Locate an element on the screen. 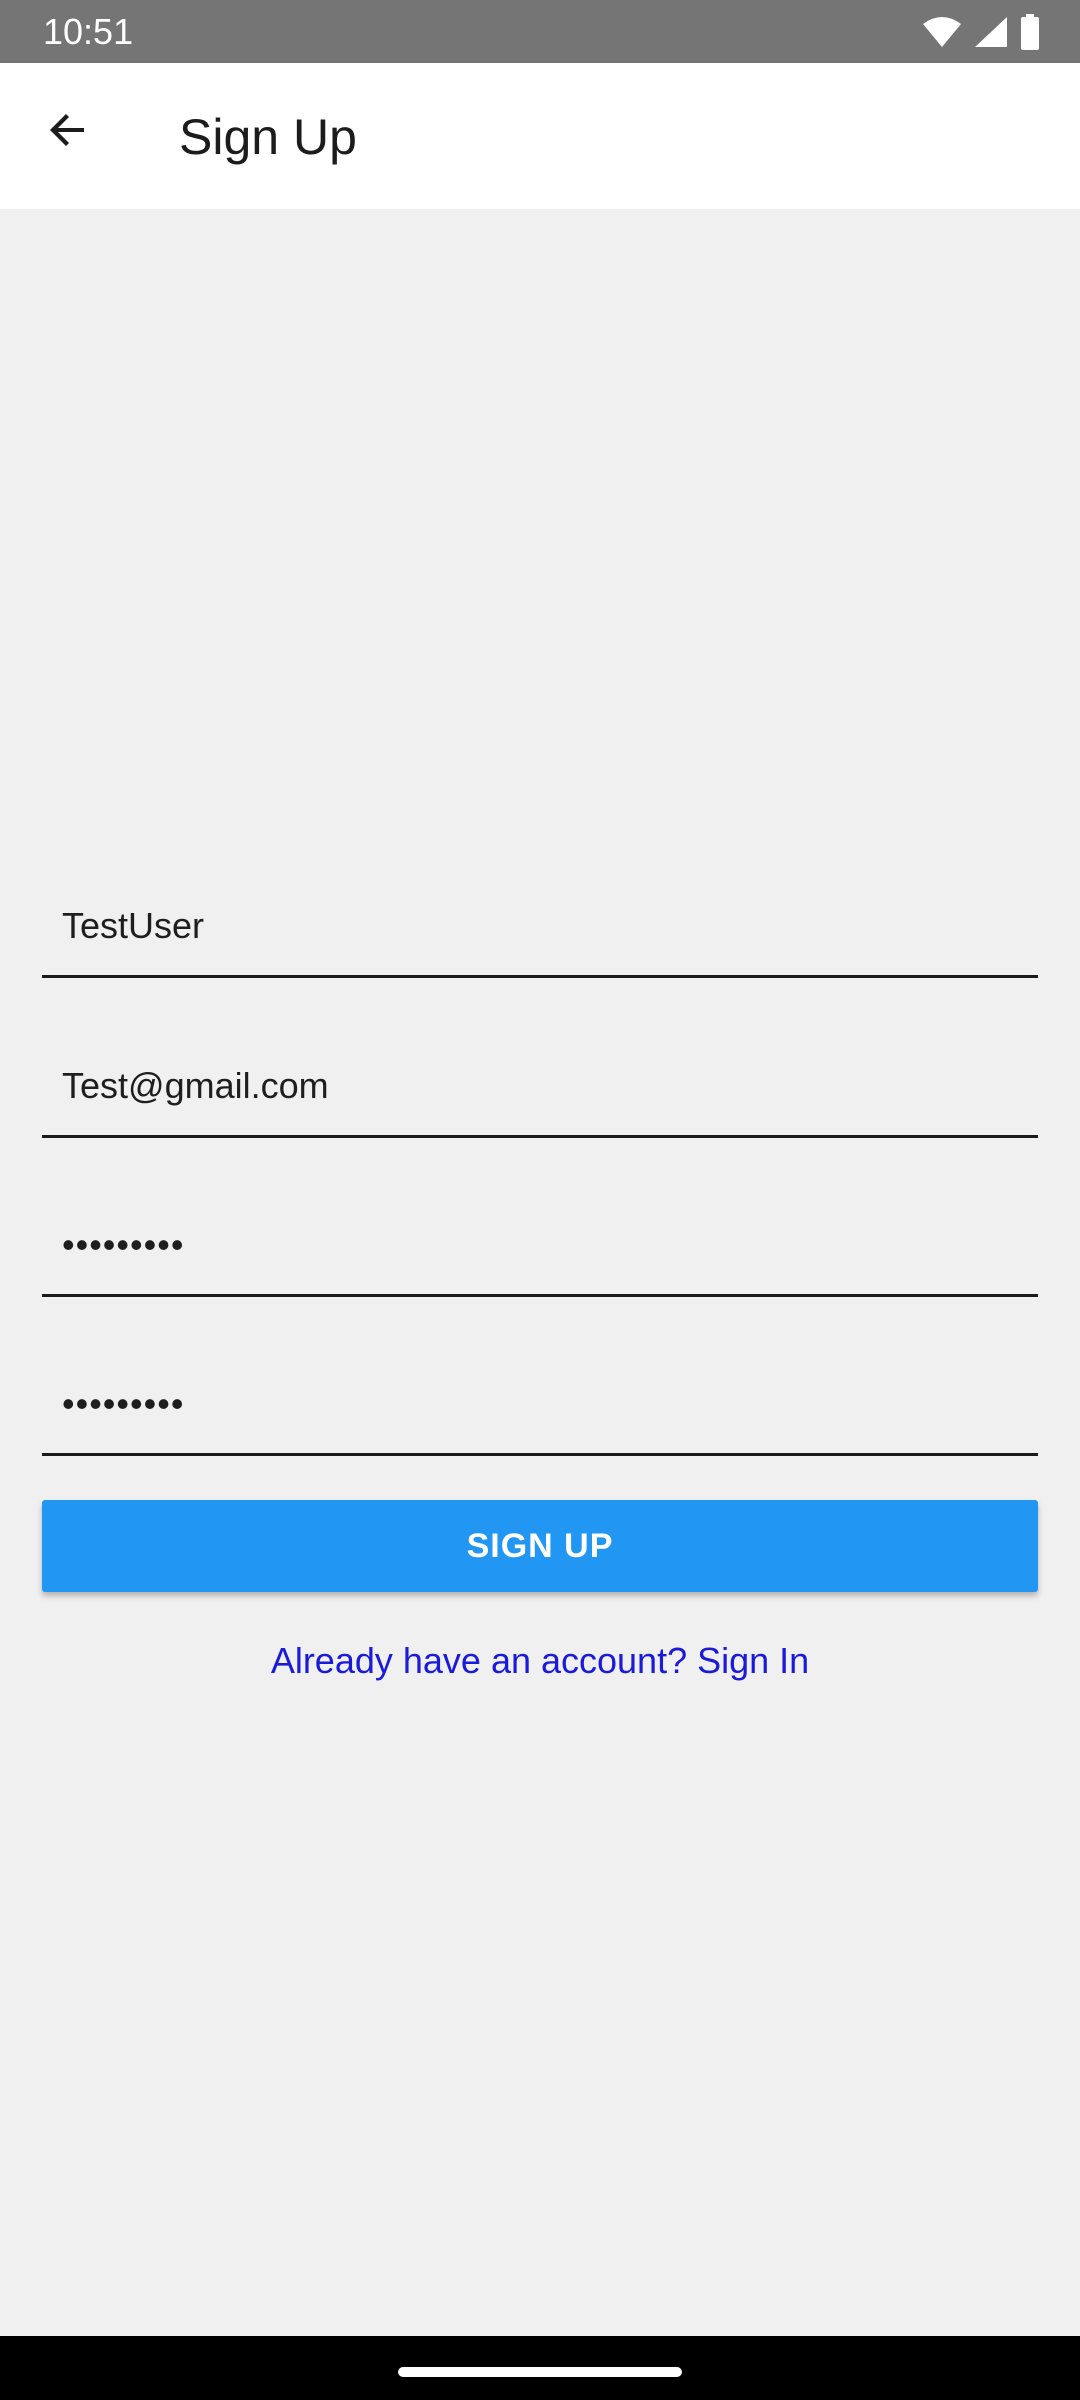  email-input is located at coordinates (537, 1086).